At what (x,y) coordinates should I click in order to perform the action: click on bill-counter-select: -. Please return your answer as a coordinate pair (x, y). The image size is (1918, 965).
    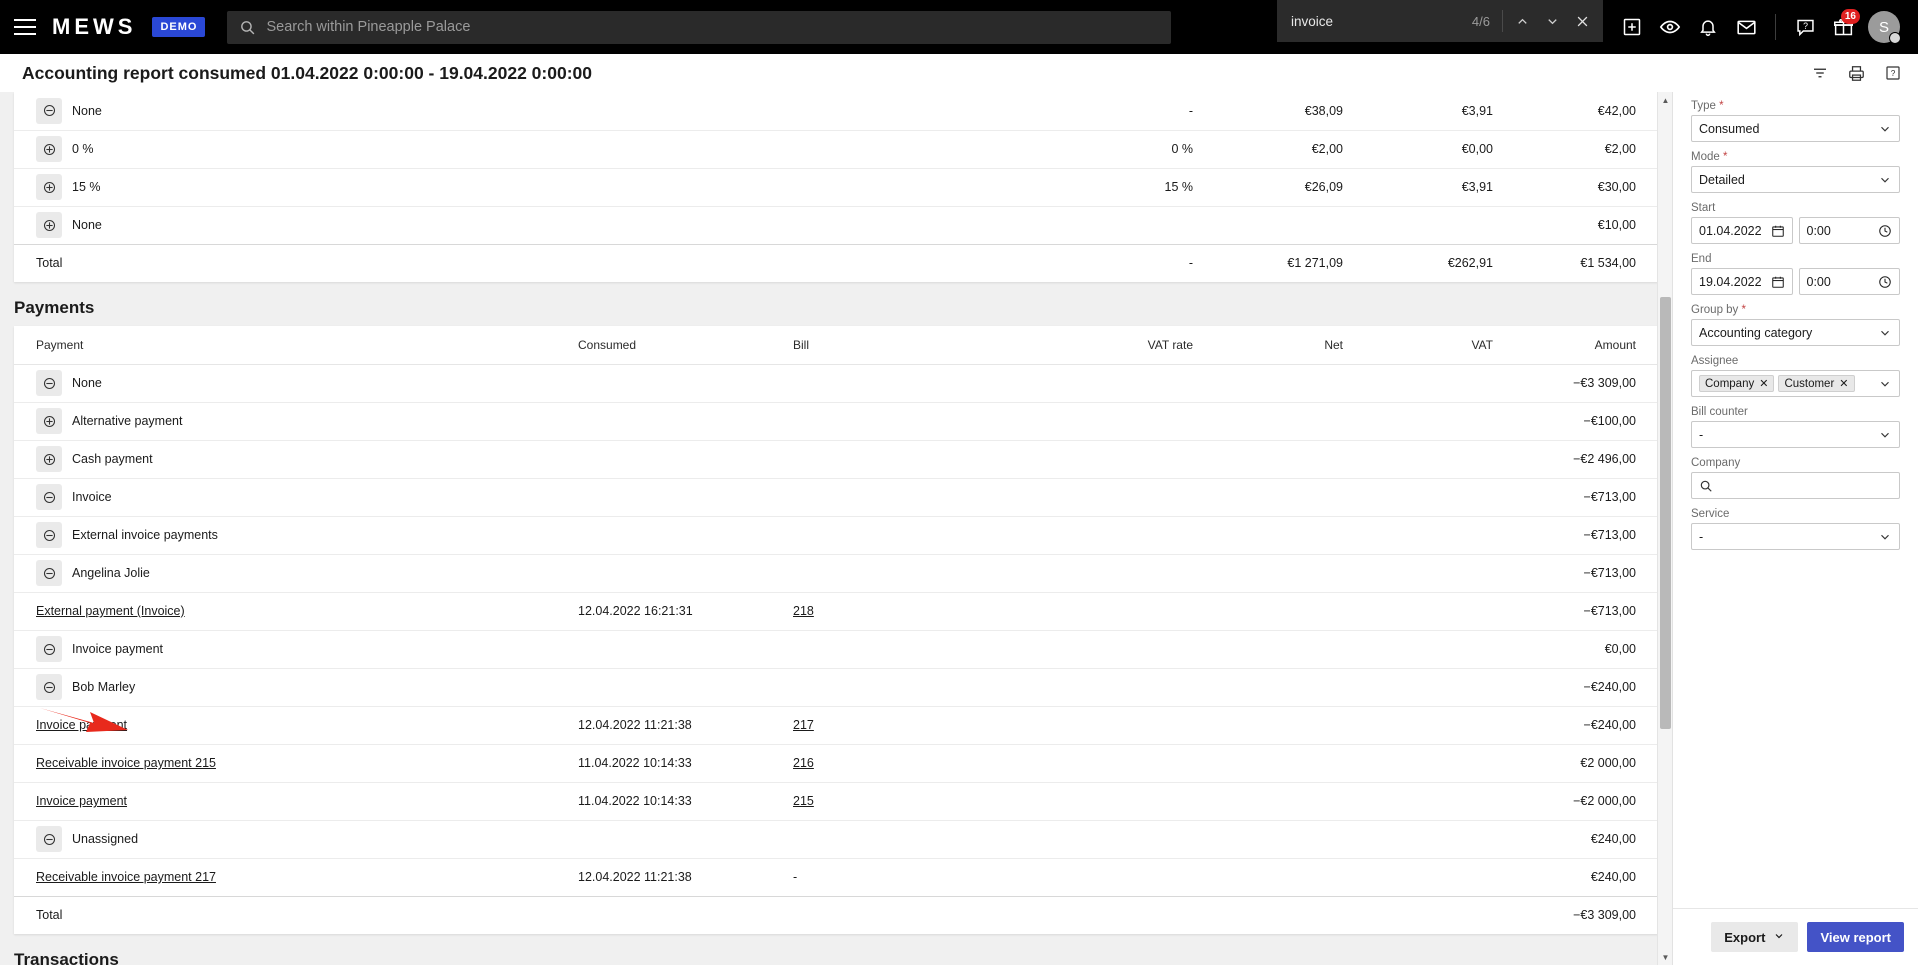
    Looking at the image, I should click on (1795, 434).